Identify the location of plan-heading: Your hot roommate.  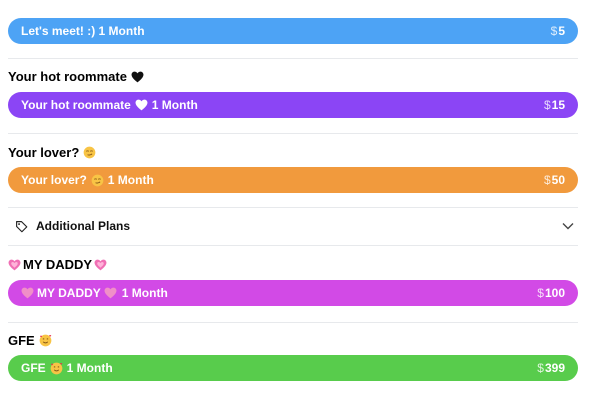
(76, 76).